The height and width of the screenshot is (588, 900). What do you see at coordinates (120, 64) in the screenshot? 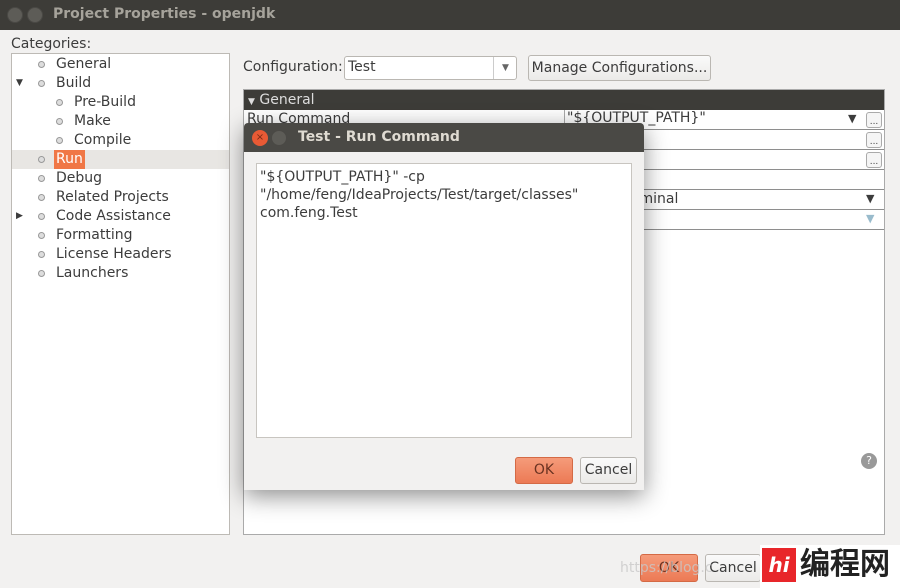
I see `category-item: General` at bounding box center [120, 64].